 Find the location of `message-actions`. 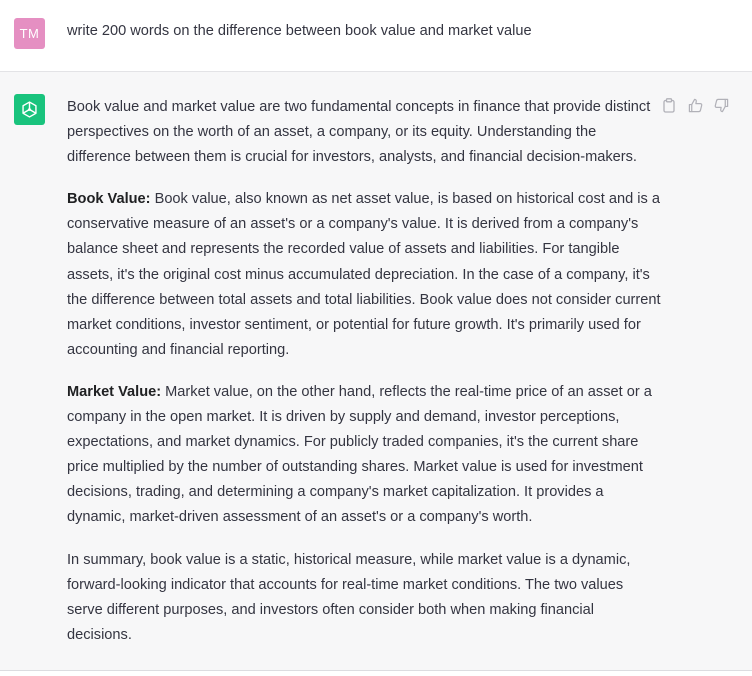

message-actions is located at coordinates (695, 105).